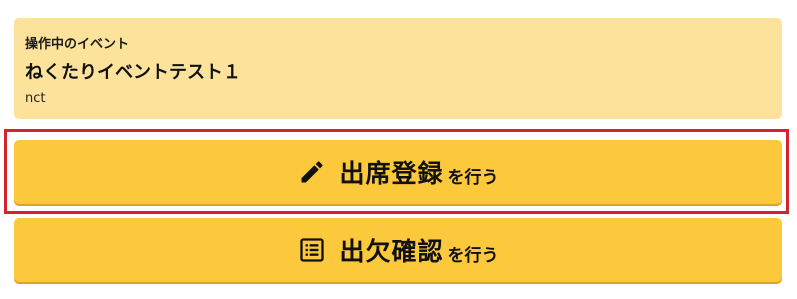 The image size is (797, 299). I want to click on check-attendance-suffix: を行う, so click(473, 255).